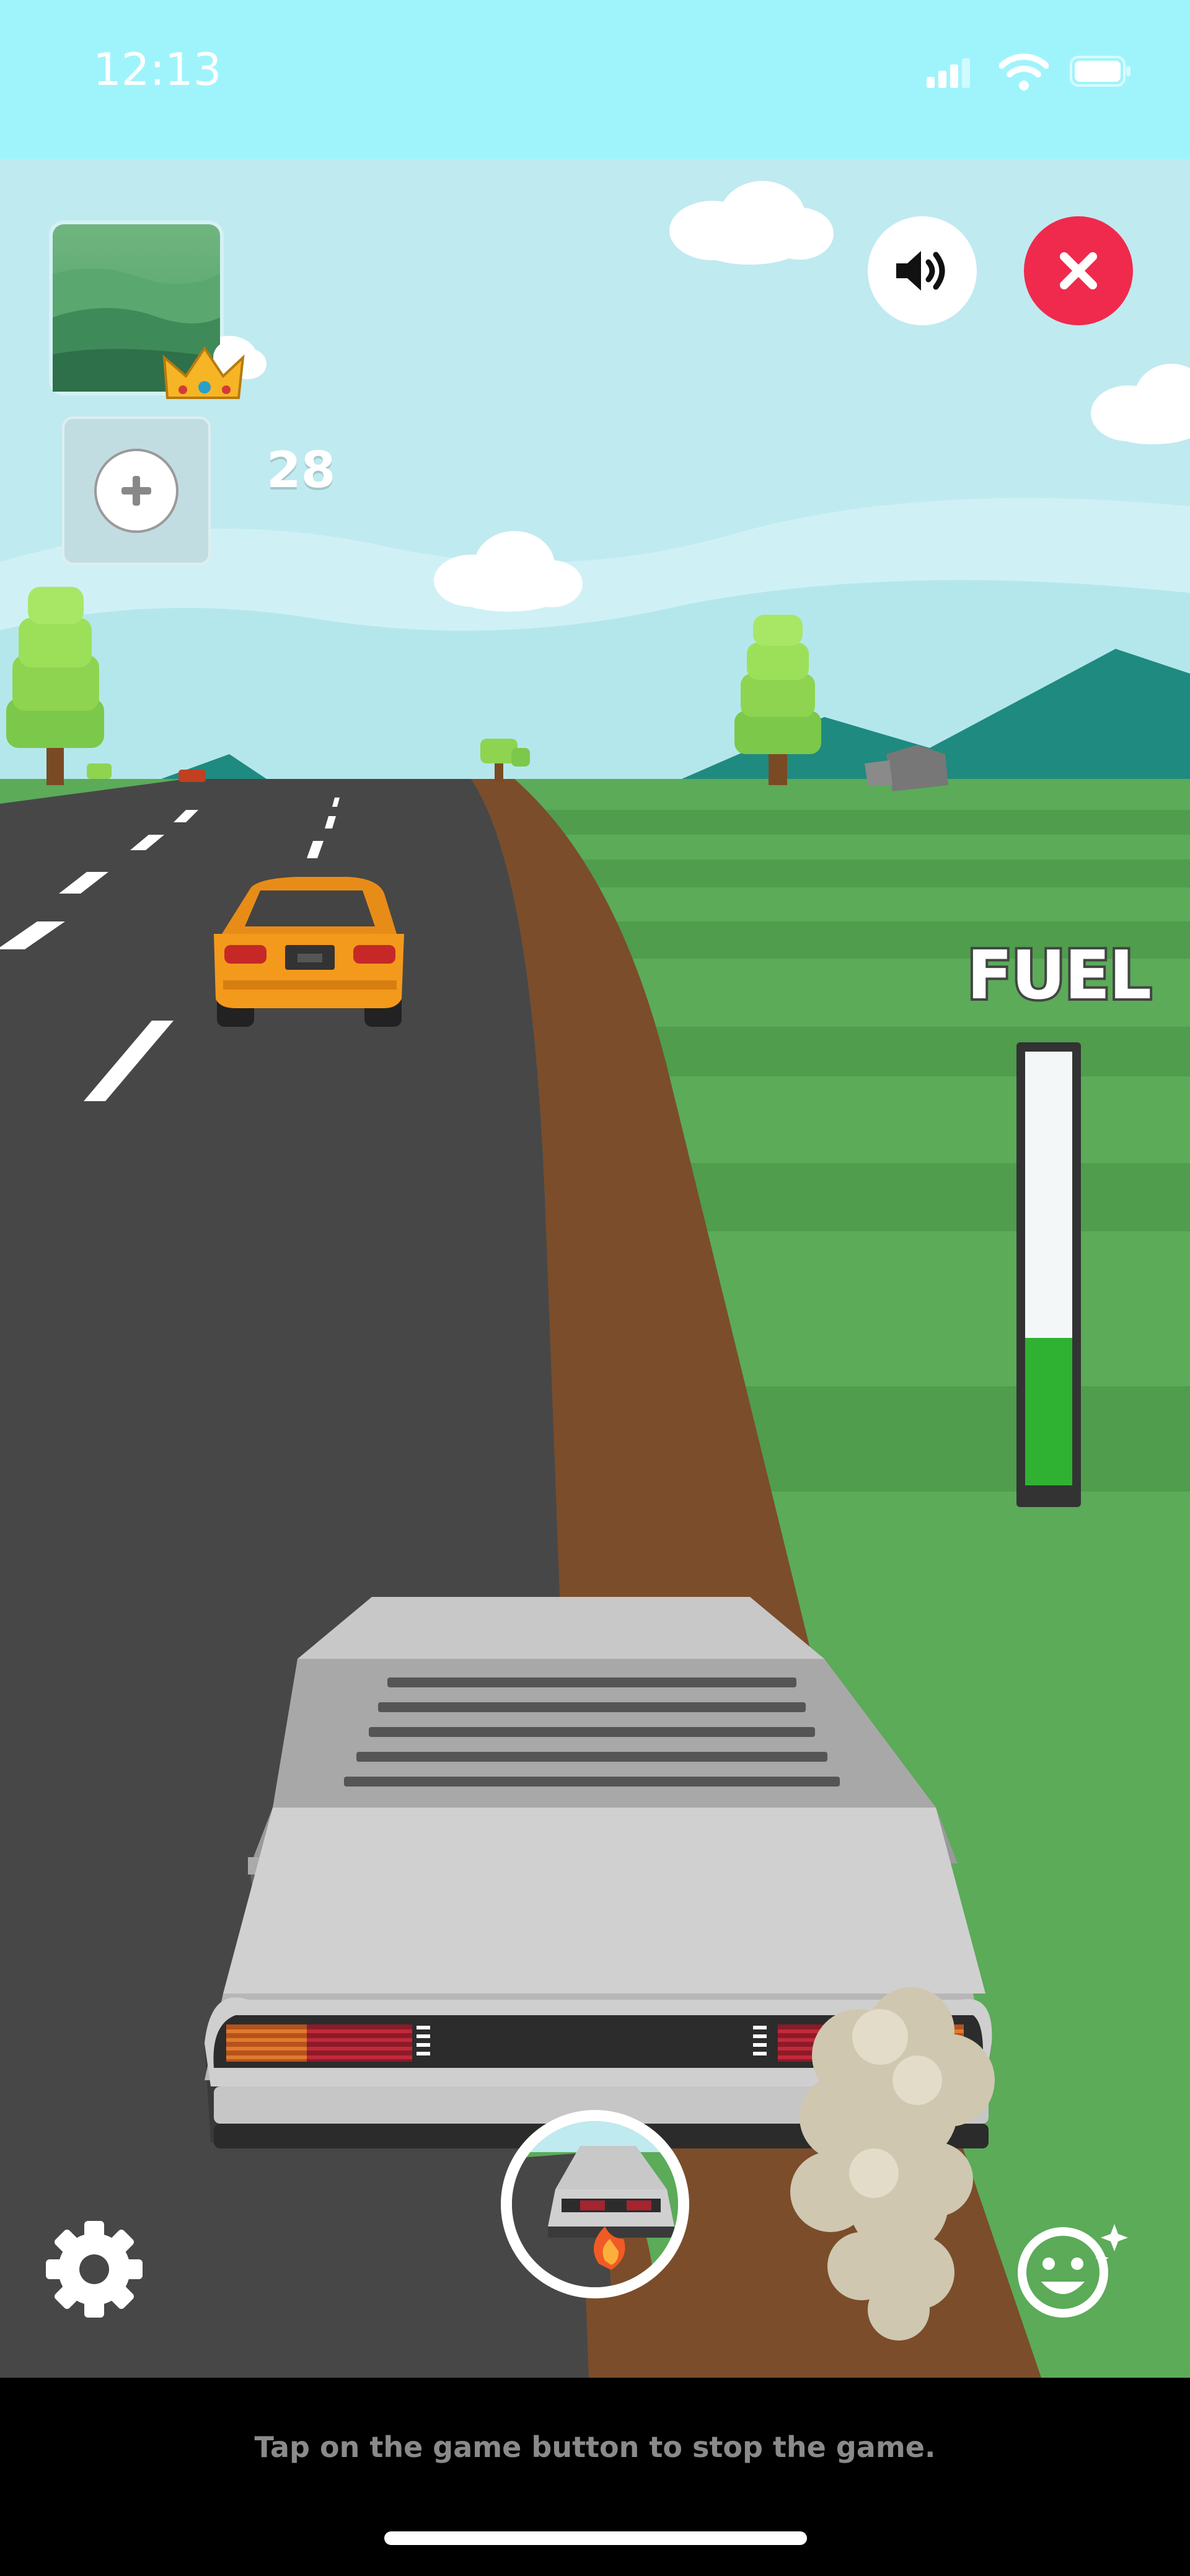 Image resolution: width=1190 pixels, height=2576 pixels. Describe the element at coordinates (1100, 71) in the screenshot. I see `battery-icon` at that location.